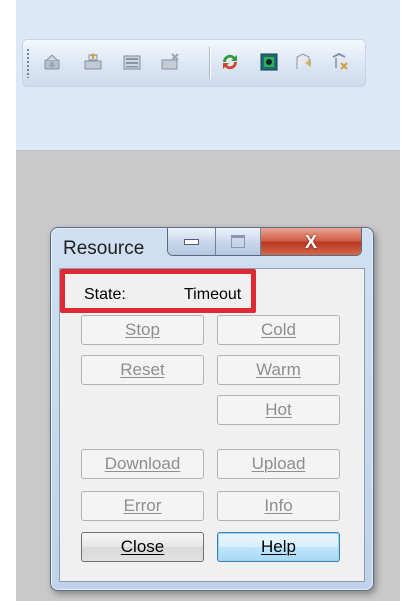 Image resolution: width=416 pixels, height=601 pixels. I want to click on state-highlight-box, so click(158, 291).